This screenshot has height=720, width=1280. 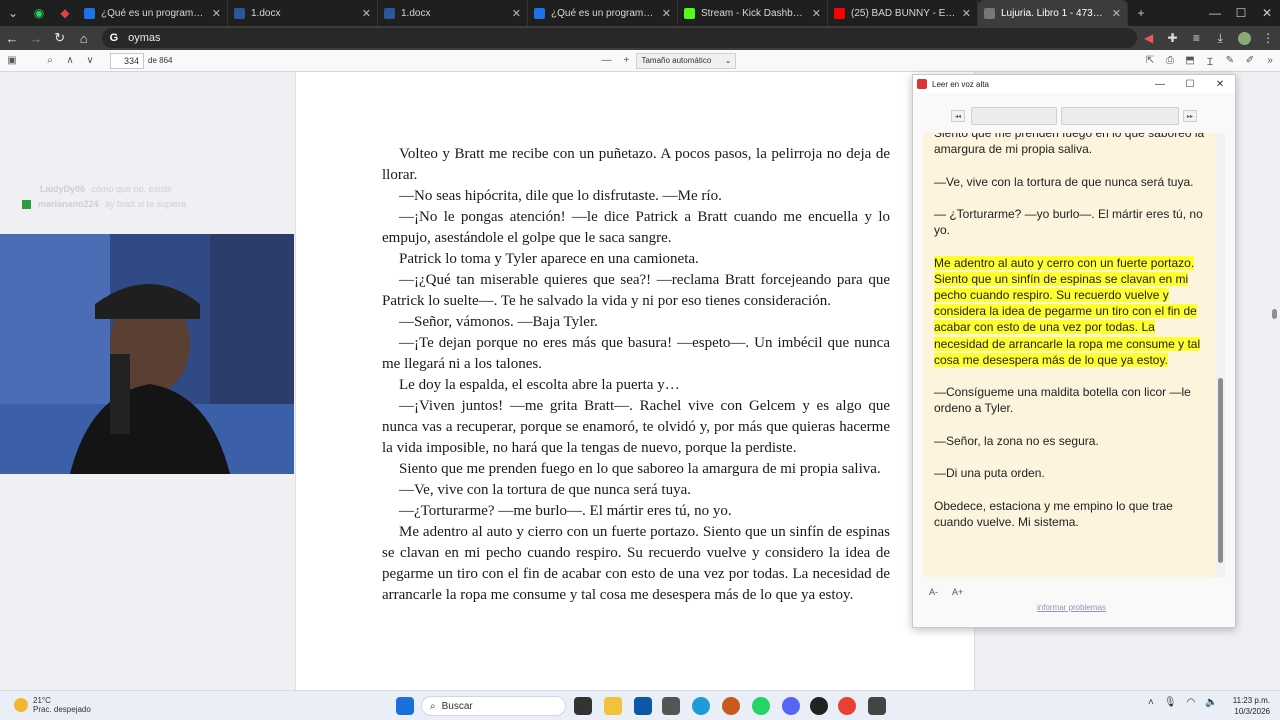 I want to click on chat-message: LaidyDy06 cómo que no, existir, so click(x=106, y=189).